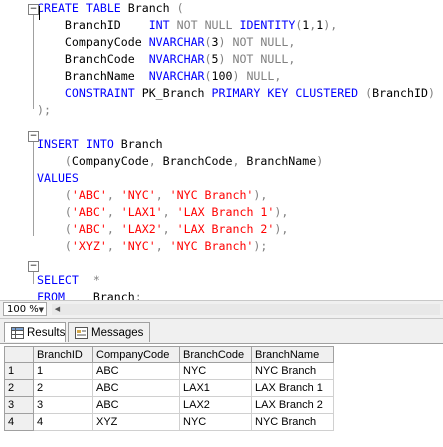  I want to click on code-token: 'NYC Branch', so click(211, 246).